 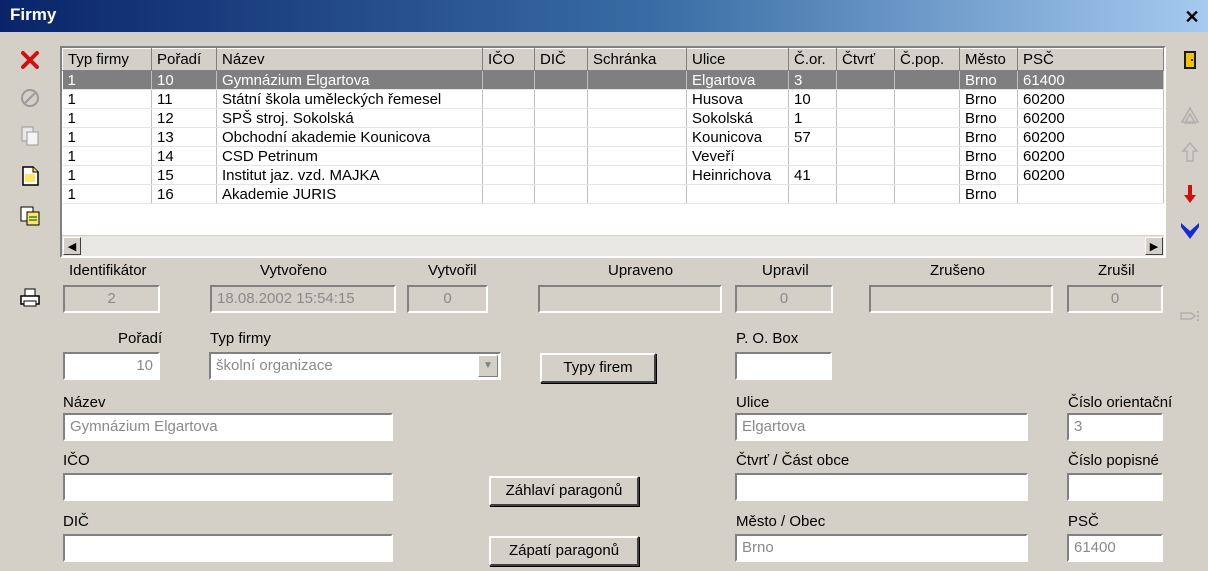 What do you see at coordinates (355, 366) in the screenshot?
I see `typ-firmy-select: školní organizace ▼` at bounding box center [355, 366].